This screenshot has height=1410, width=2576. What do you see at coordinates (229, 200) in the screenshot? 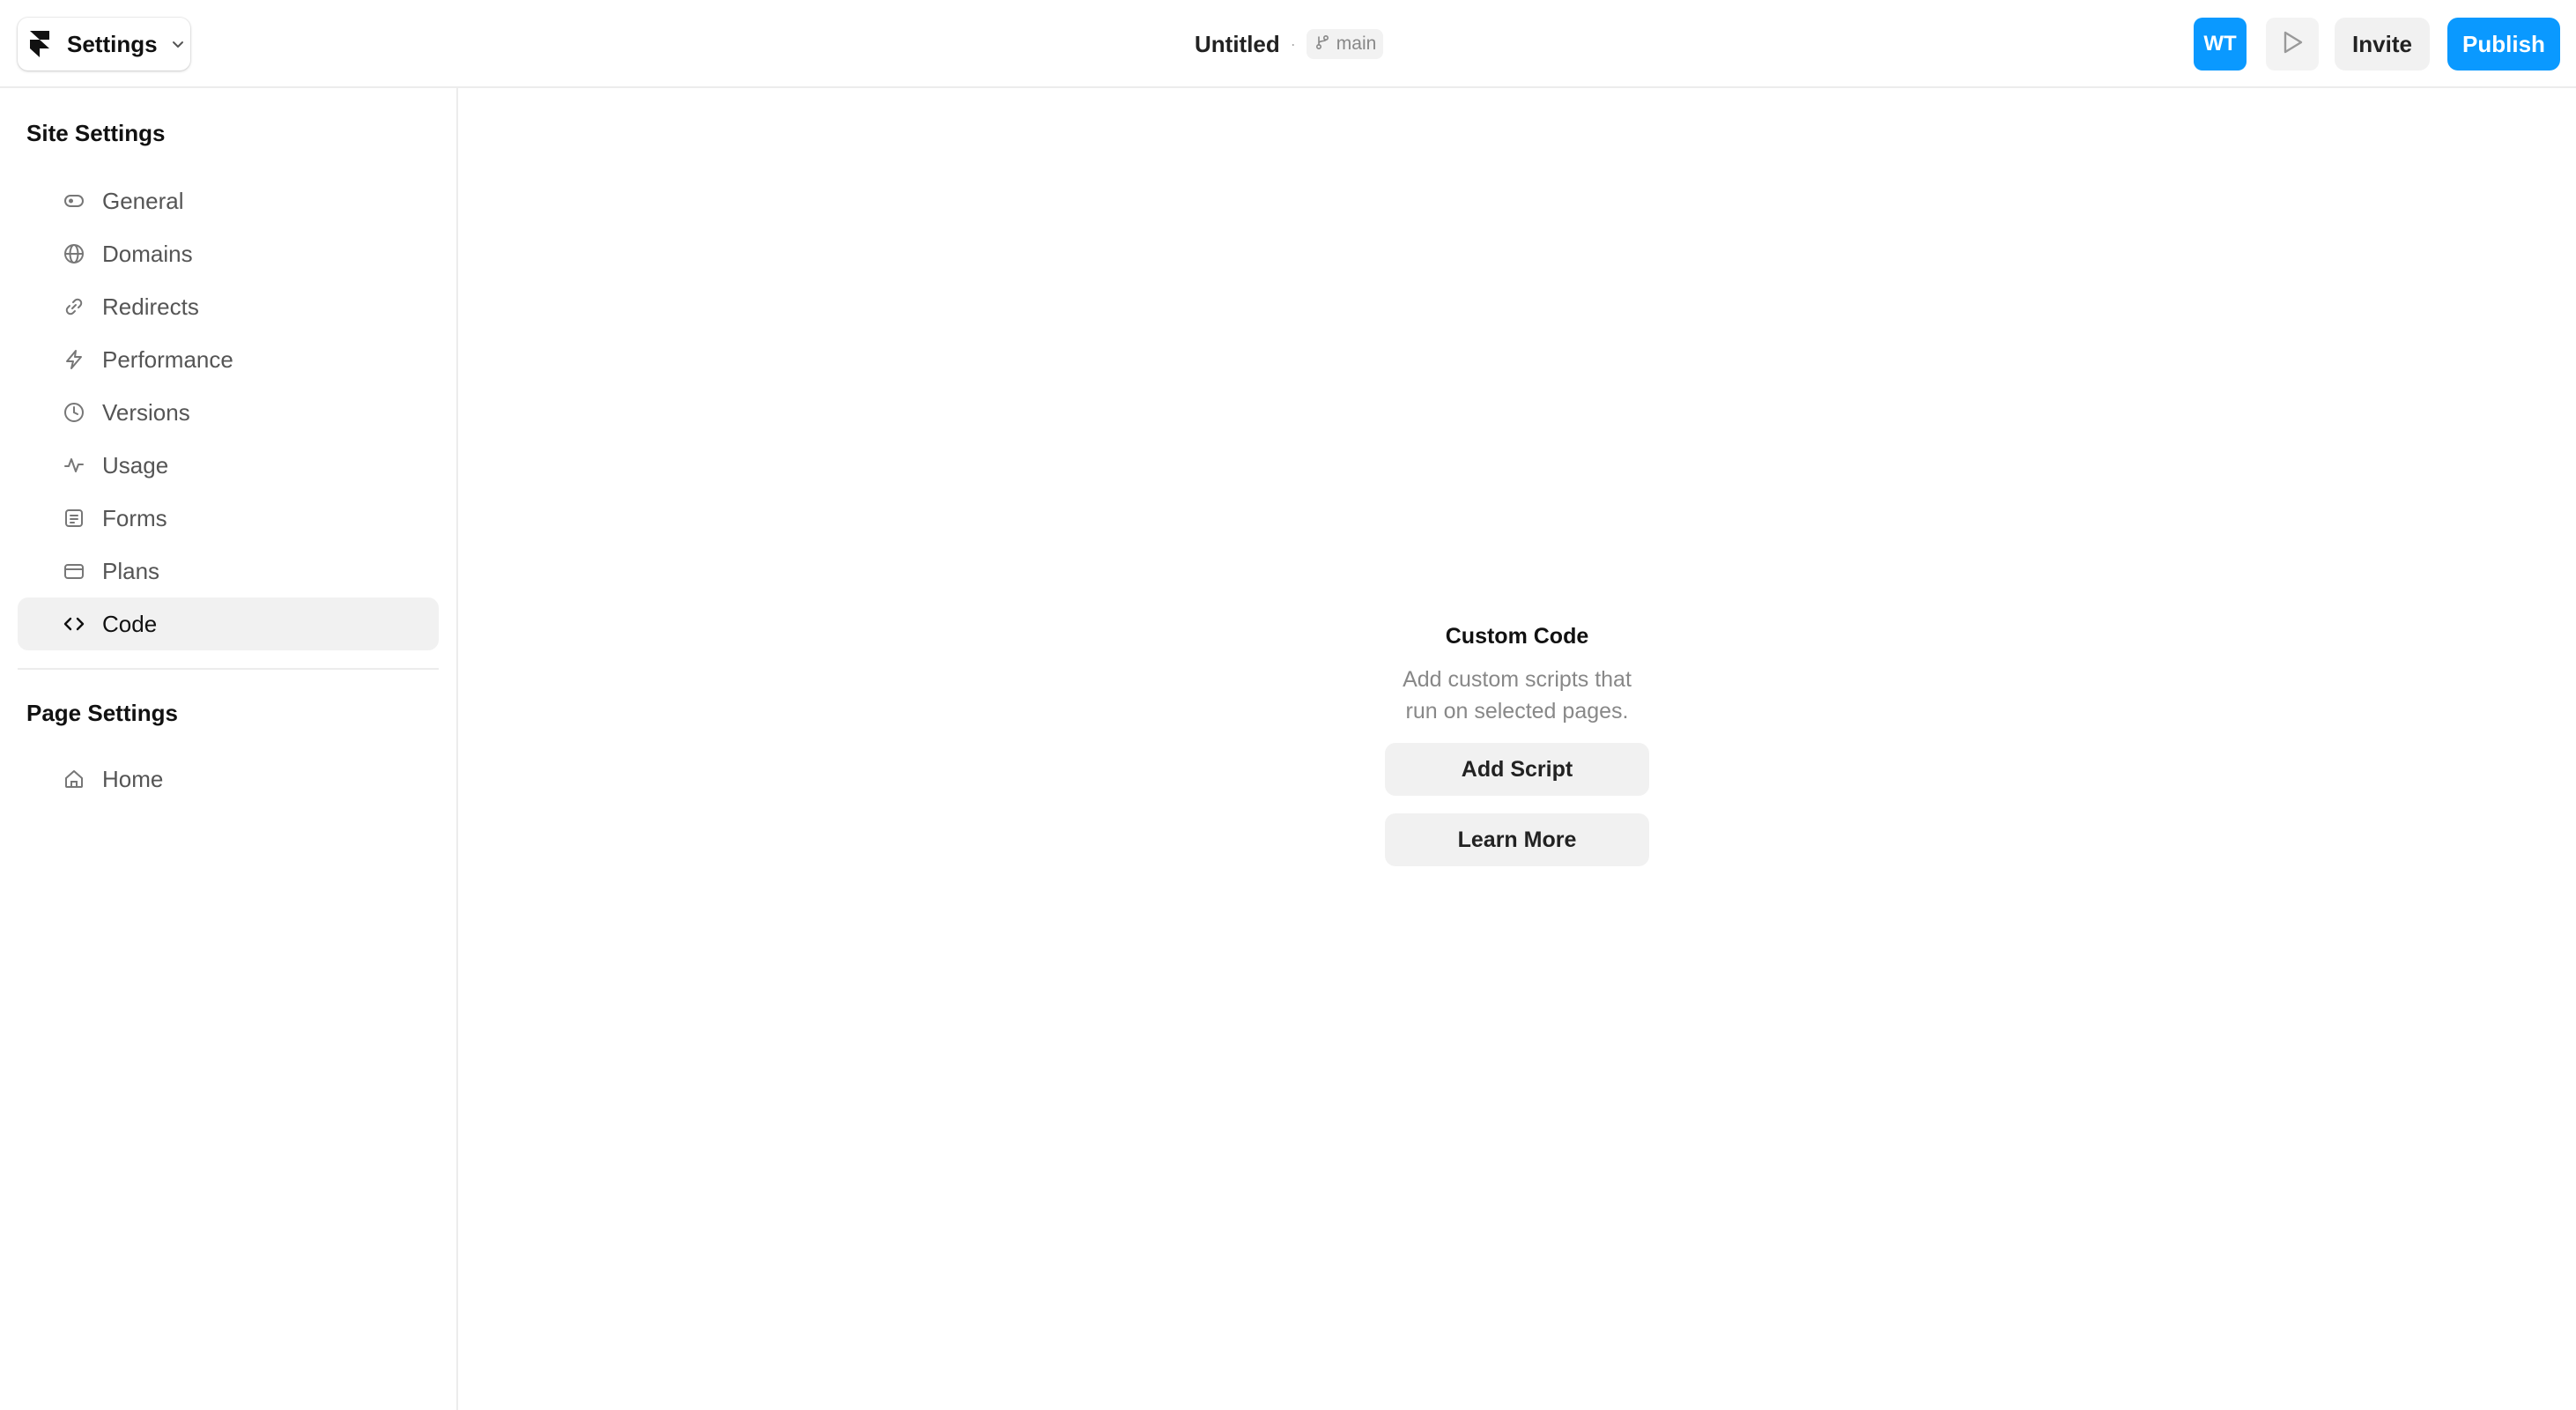
I see `sidebar-item-general: General` at bounding box center [229, 200].